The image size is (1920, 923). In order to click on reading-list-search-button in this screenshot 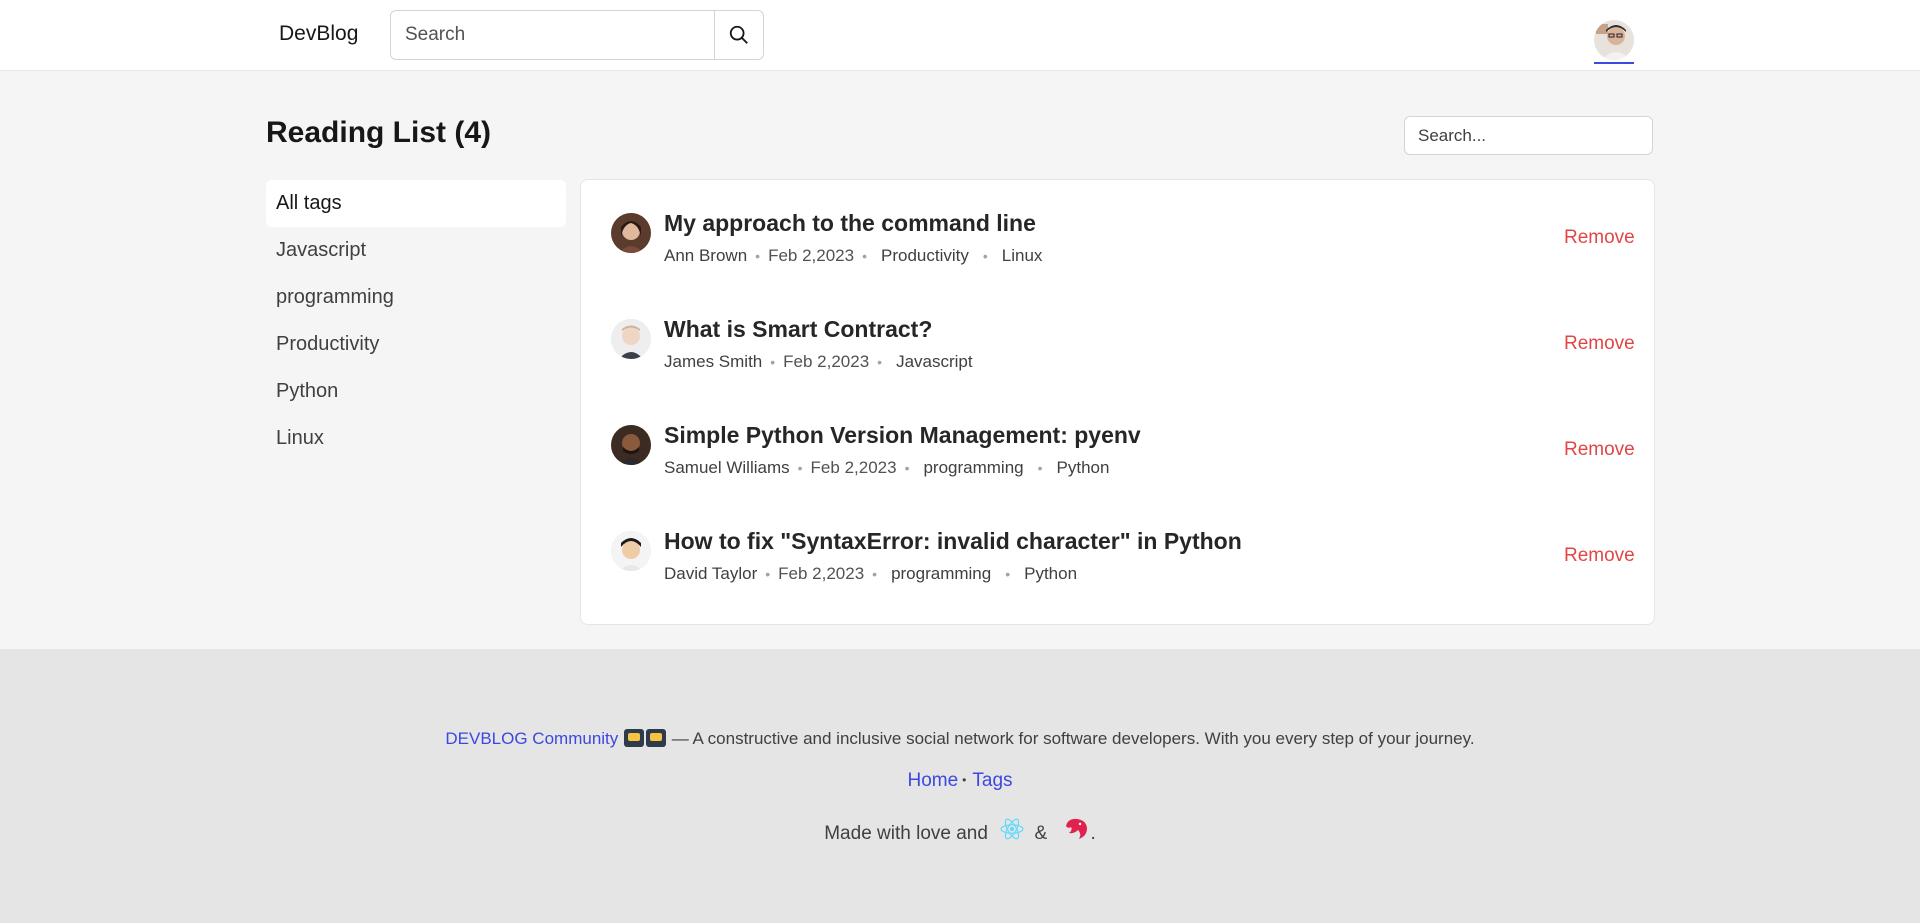, I will do `click(1652, 135)`.